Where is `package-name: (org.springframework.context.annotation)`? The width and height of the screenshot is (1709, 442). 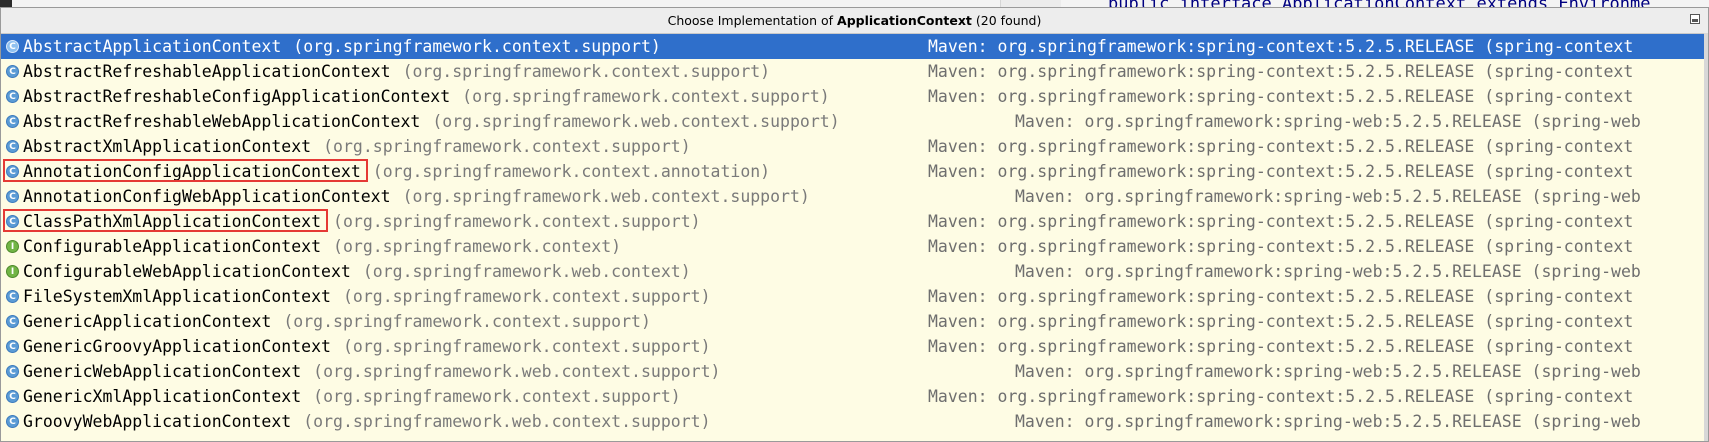
package-name: (org.springframework.context.annotation) is located at coordinates (571, 171).